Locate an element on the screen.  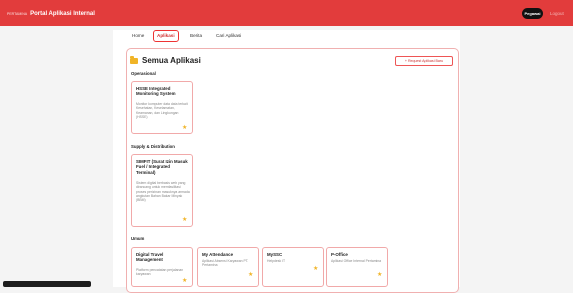
tab-cari-aplikasi: Cari Aplikasi is located at coordinates (228, 35).